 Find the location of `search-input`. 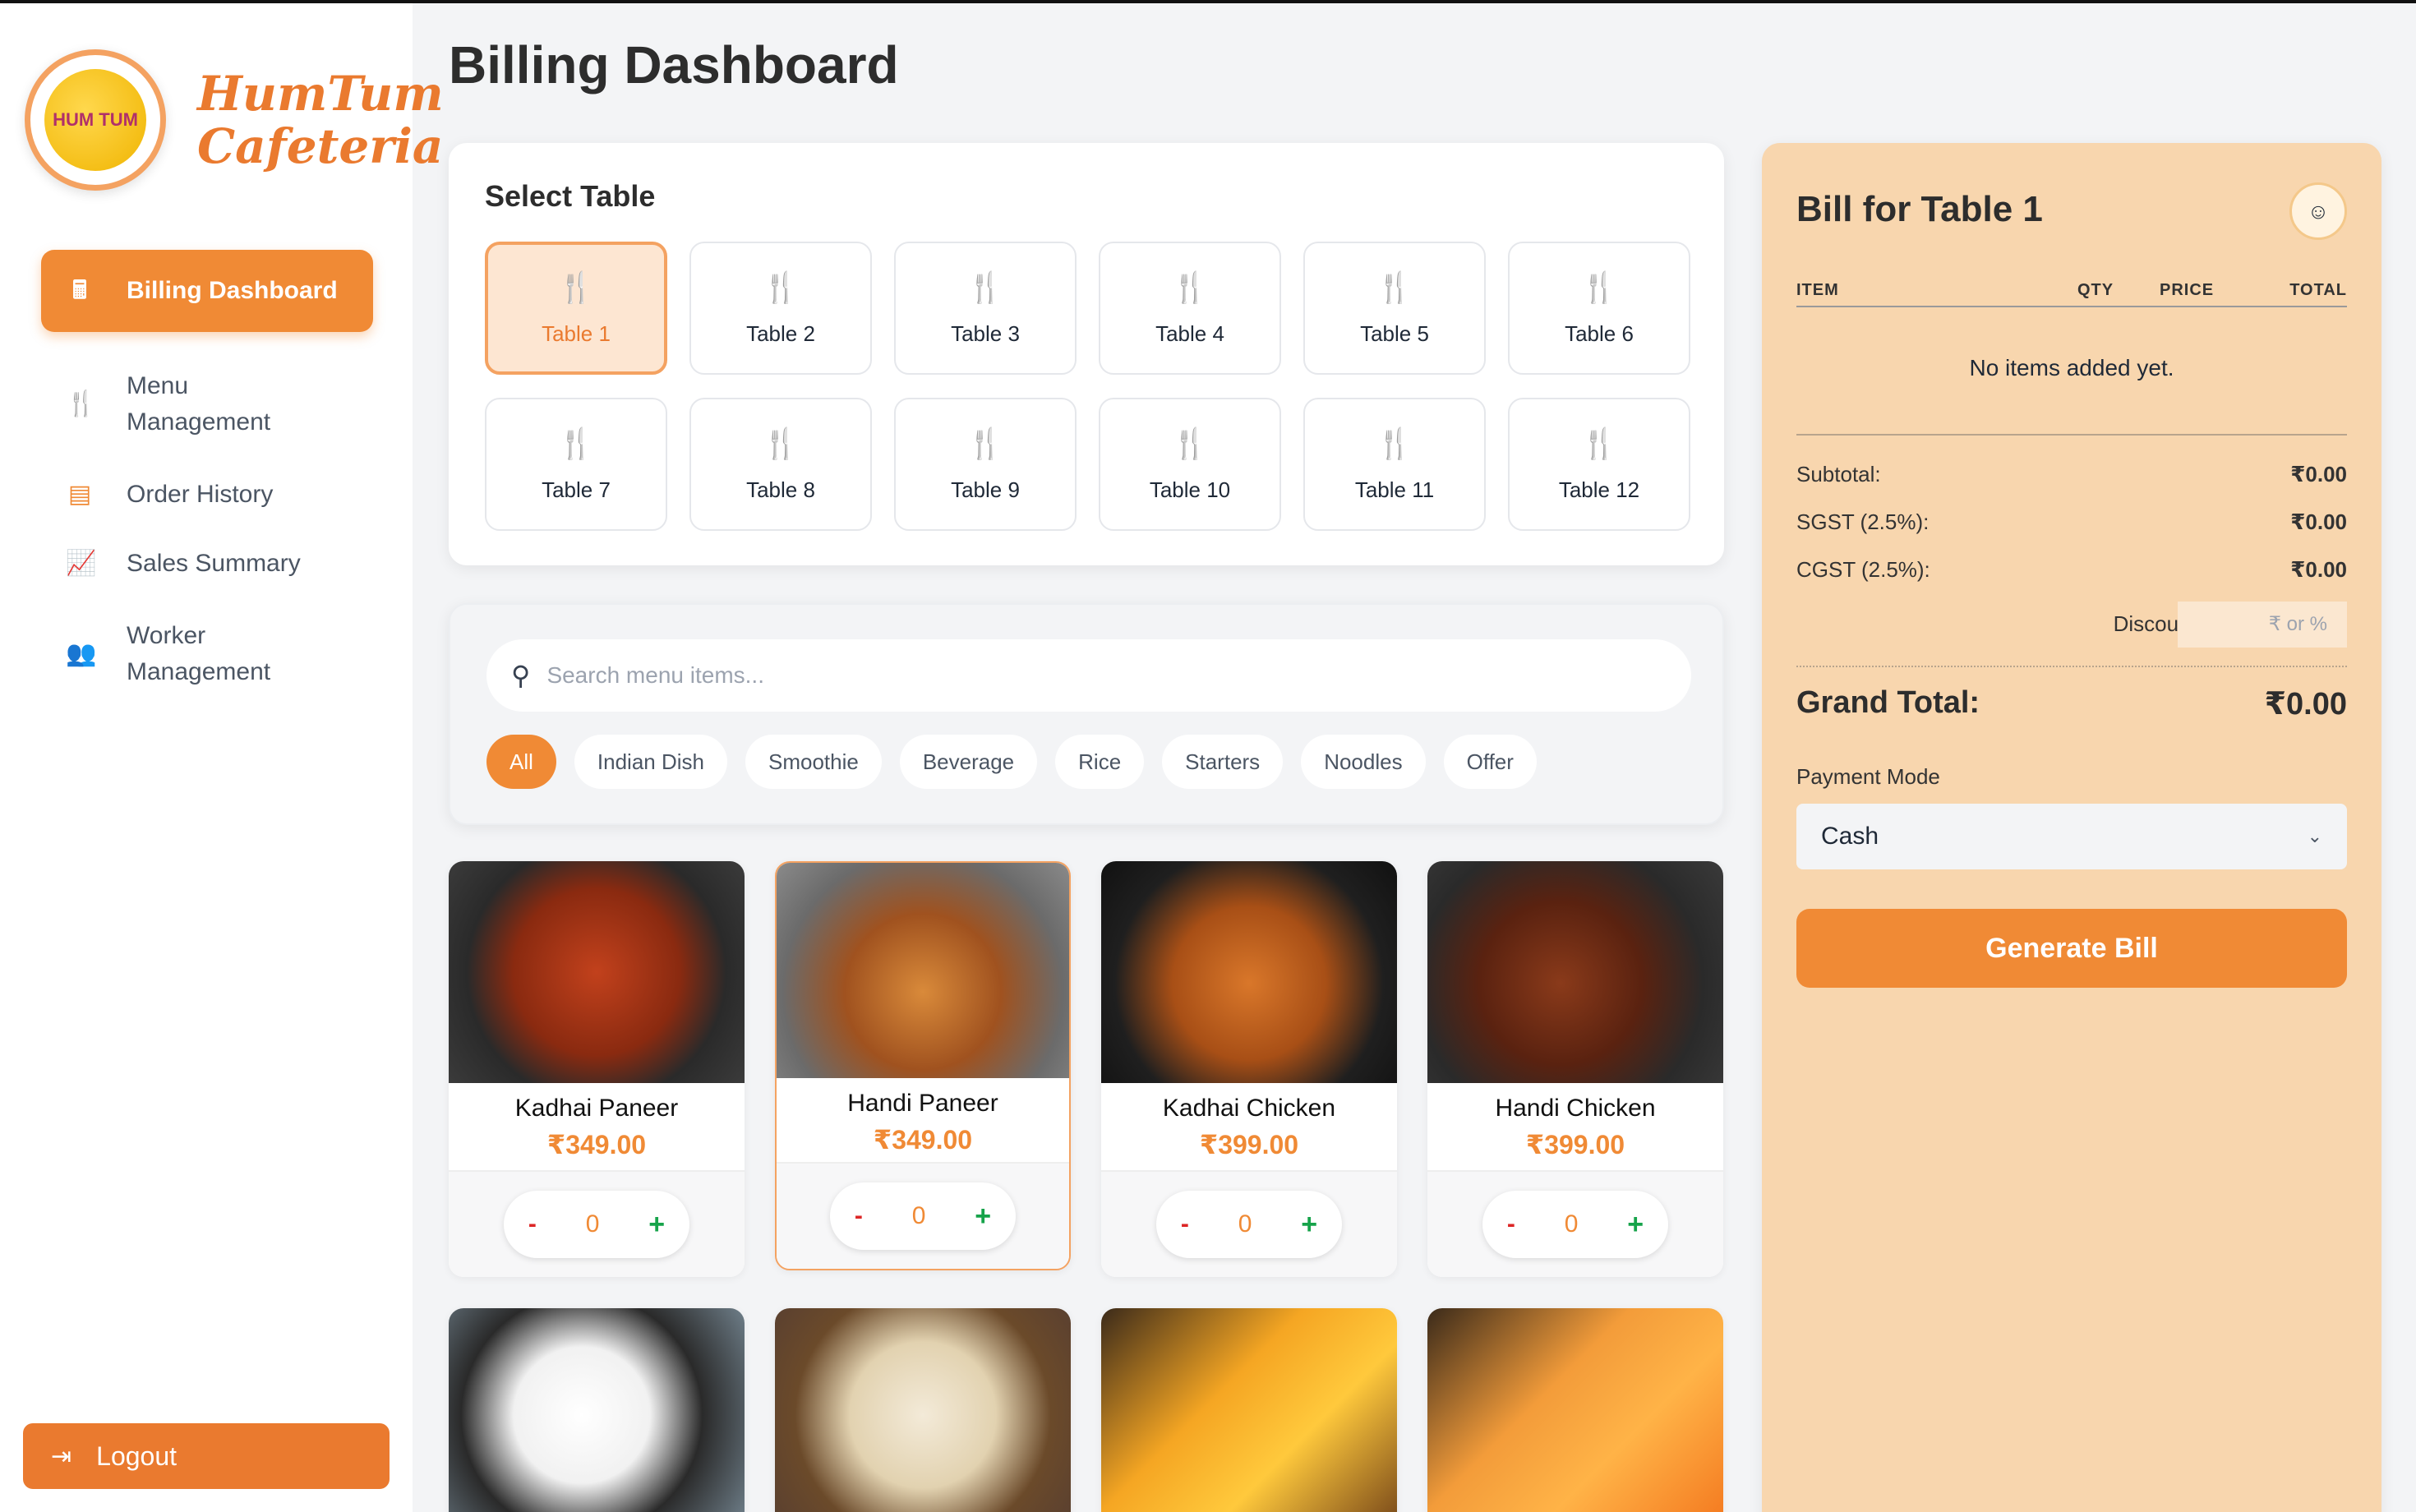

search-input is located at coordinates (1081, 675).